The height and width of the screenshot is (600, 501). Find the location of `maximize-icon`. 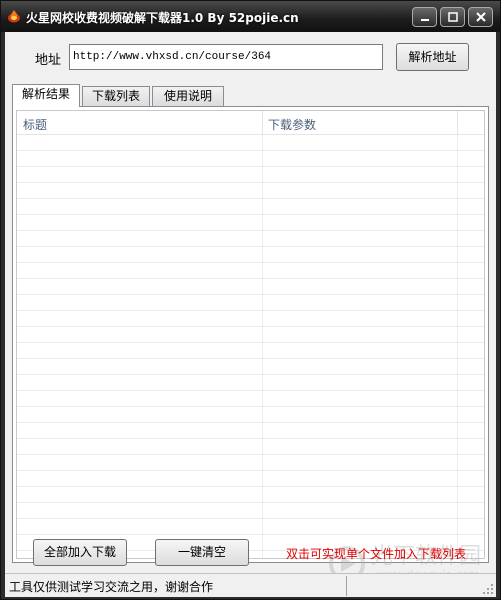

maximize-icon is located at coordinates (452, 17).